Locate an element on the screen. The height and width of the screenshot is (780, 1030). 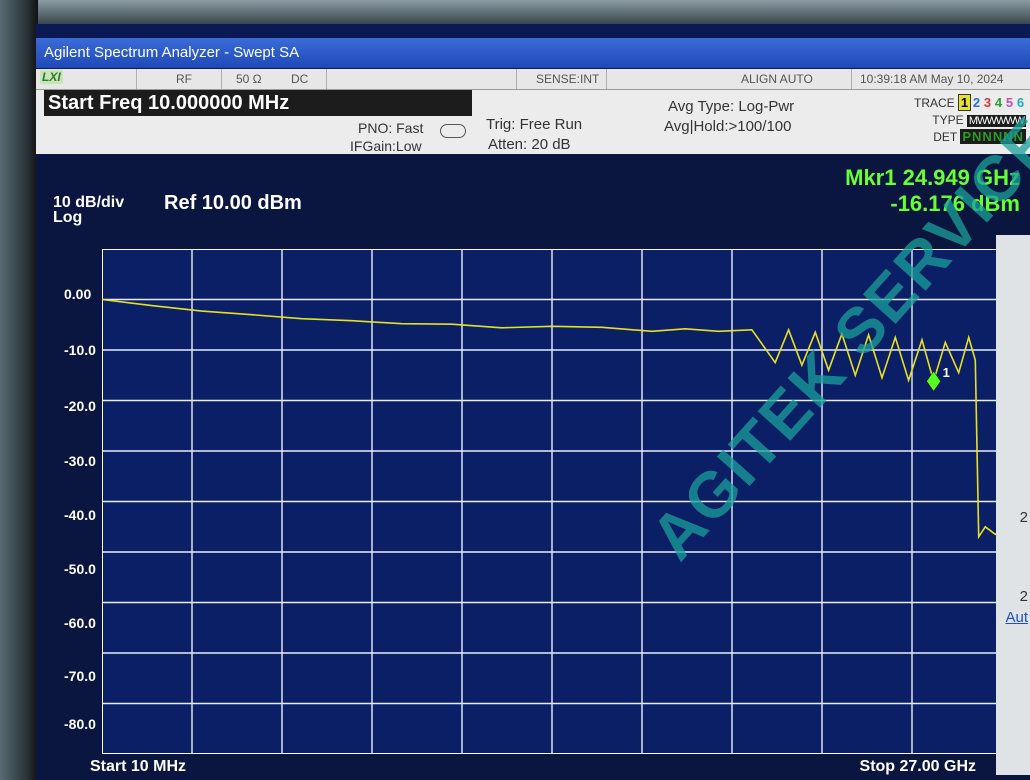
status-rf: RF is located at coordinates (184, 79).